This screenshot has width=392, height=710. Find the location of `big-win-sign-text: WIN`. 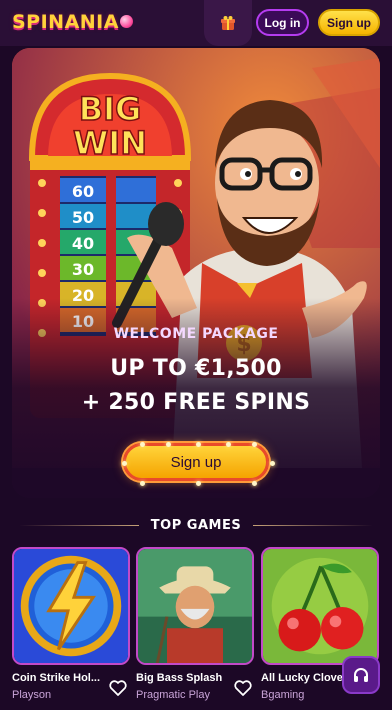

big-win-sign-text: WIN is located at coordinates (110, 143).